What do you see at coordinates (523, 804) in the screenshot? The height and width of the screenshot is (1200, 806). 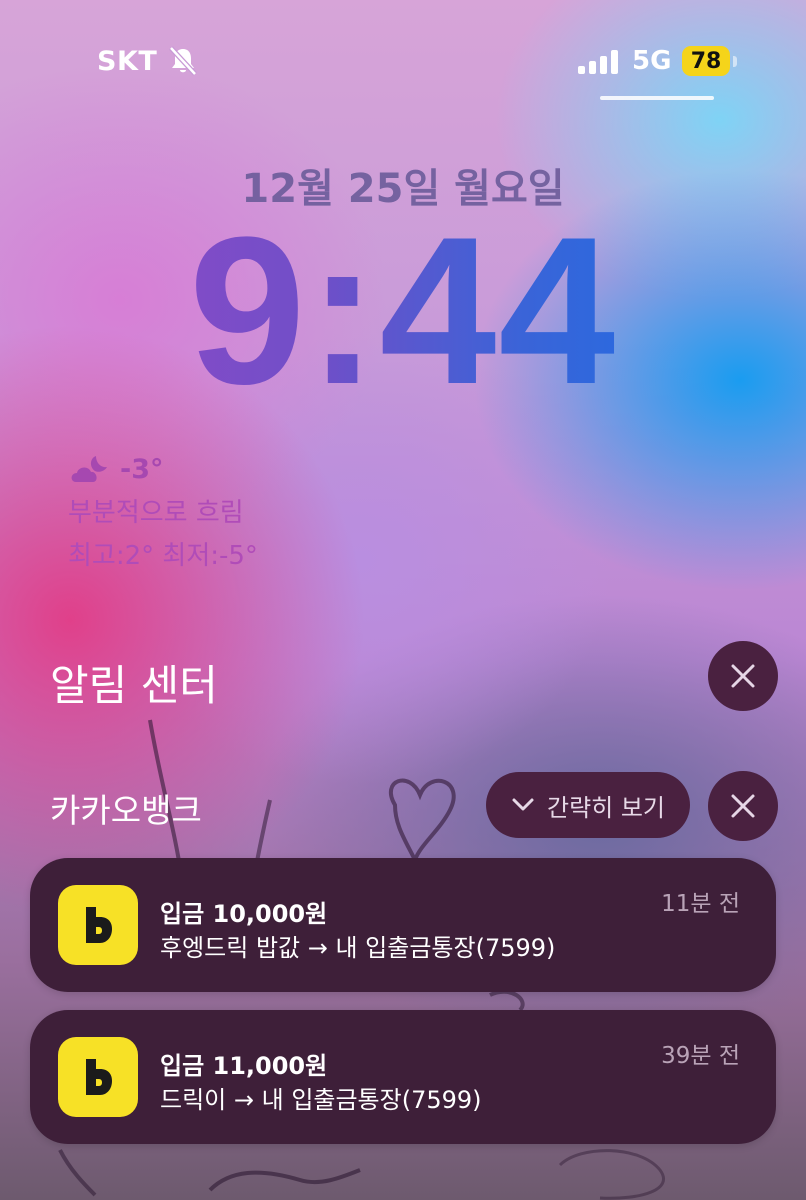 I see `chevron-down-icon` at bounding box center [523, 804].